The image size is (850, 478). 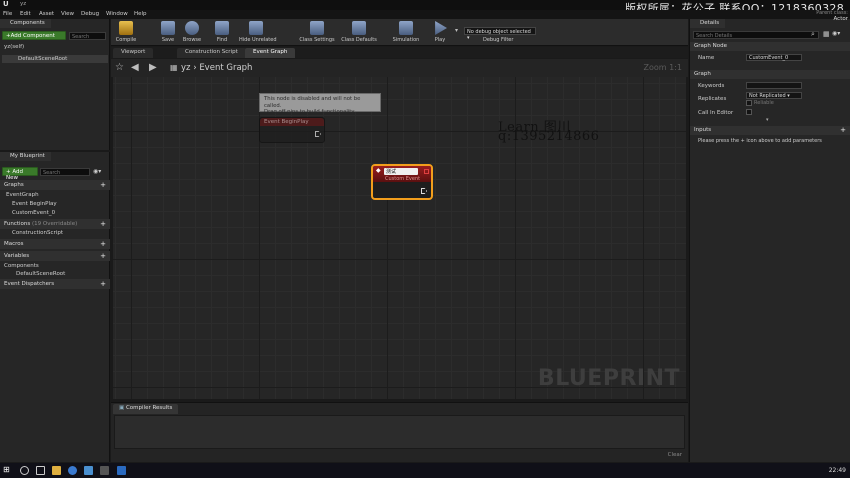 I want to click on simulation-button: Simulation, so click(x=406, y=32).